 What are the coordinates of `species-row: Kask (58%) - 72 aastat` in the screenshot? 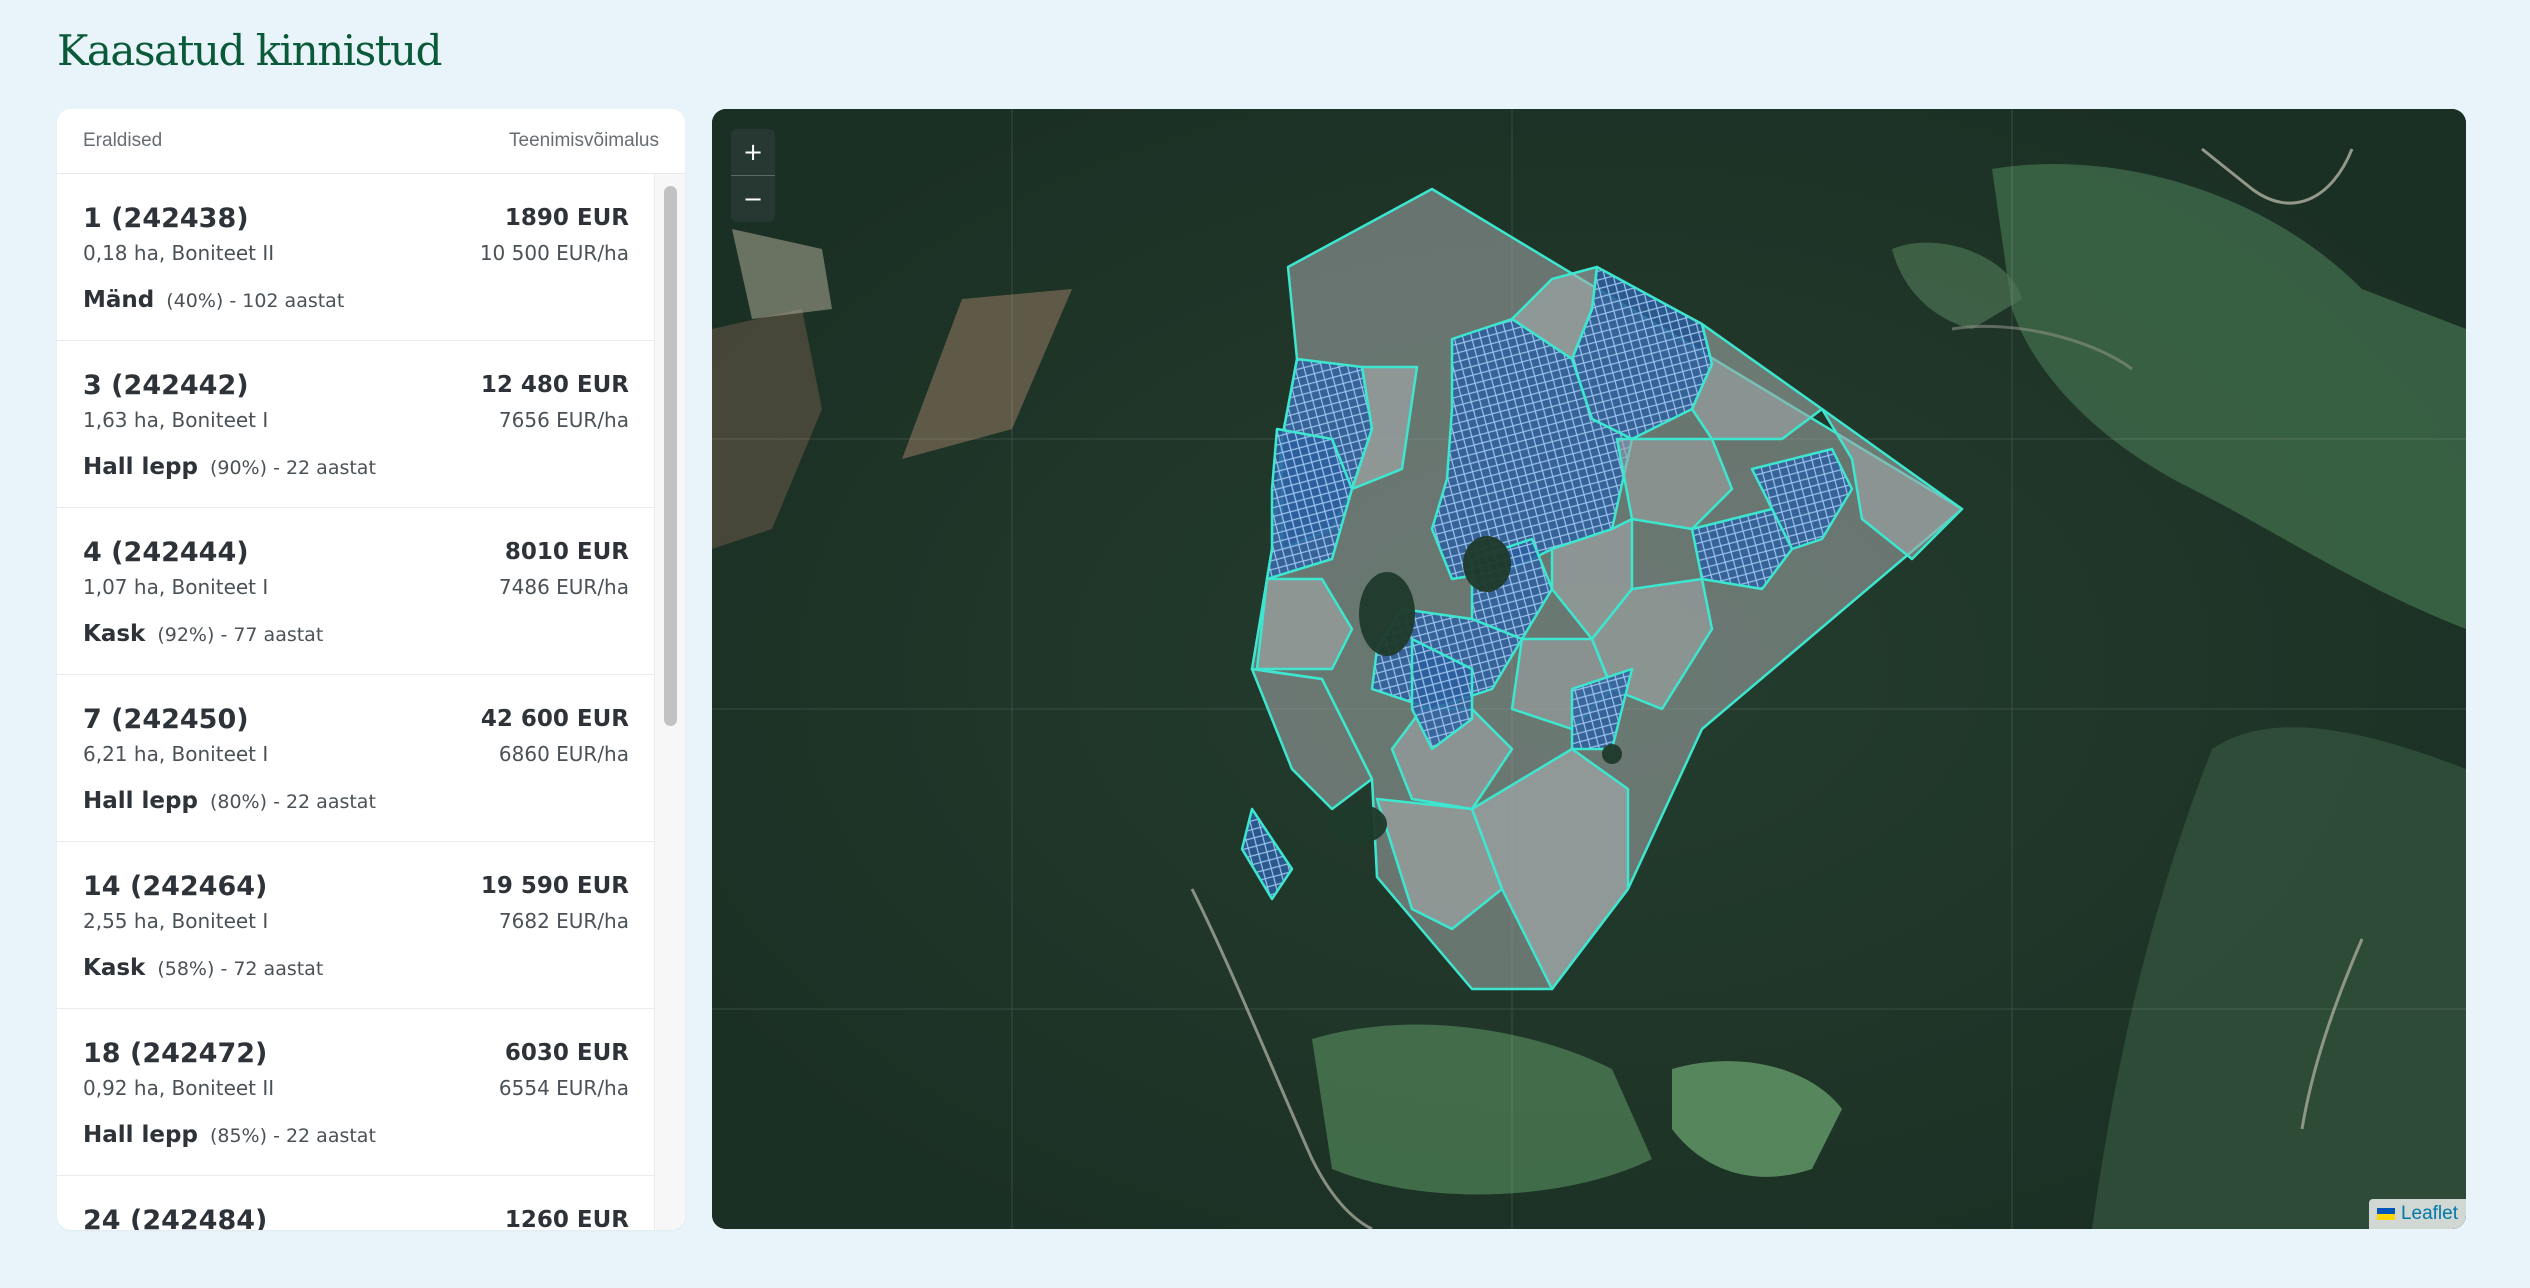 It's located at (203, 968).